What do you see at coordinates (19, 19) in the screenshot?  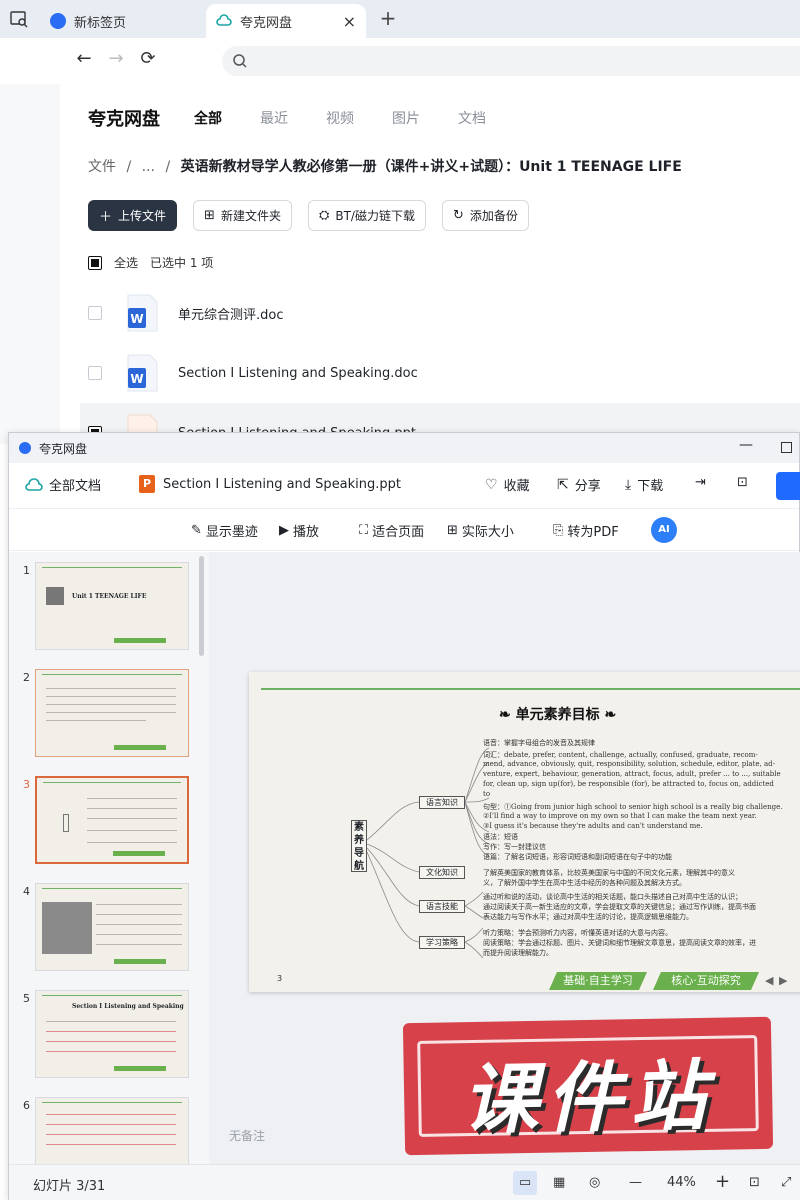 I see `tab-search-icon` at bounding box center [19, 19].